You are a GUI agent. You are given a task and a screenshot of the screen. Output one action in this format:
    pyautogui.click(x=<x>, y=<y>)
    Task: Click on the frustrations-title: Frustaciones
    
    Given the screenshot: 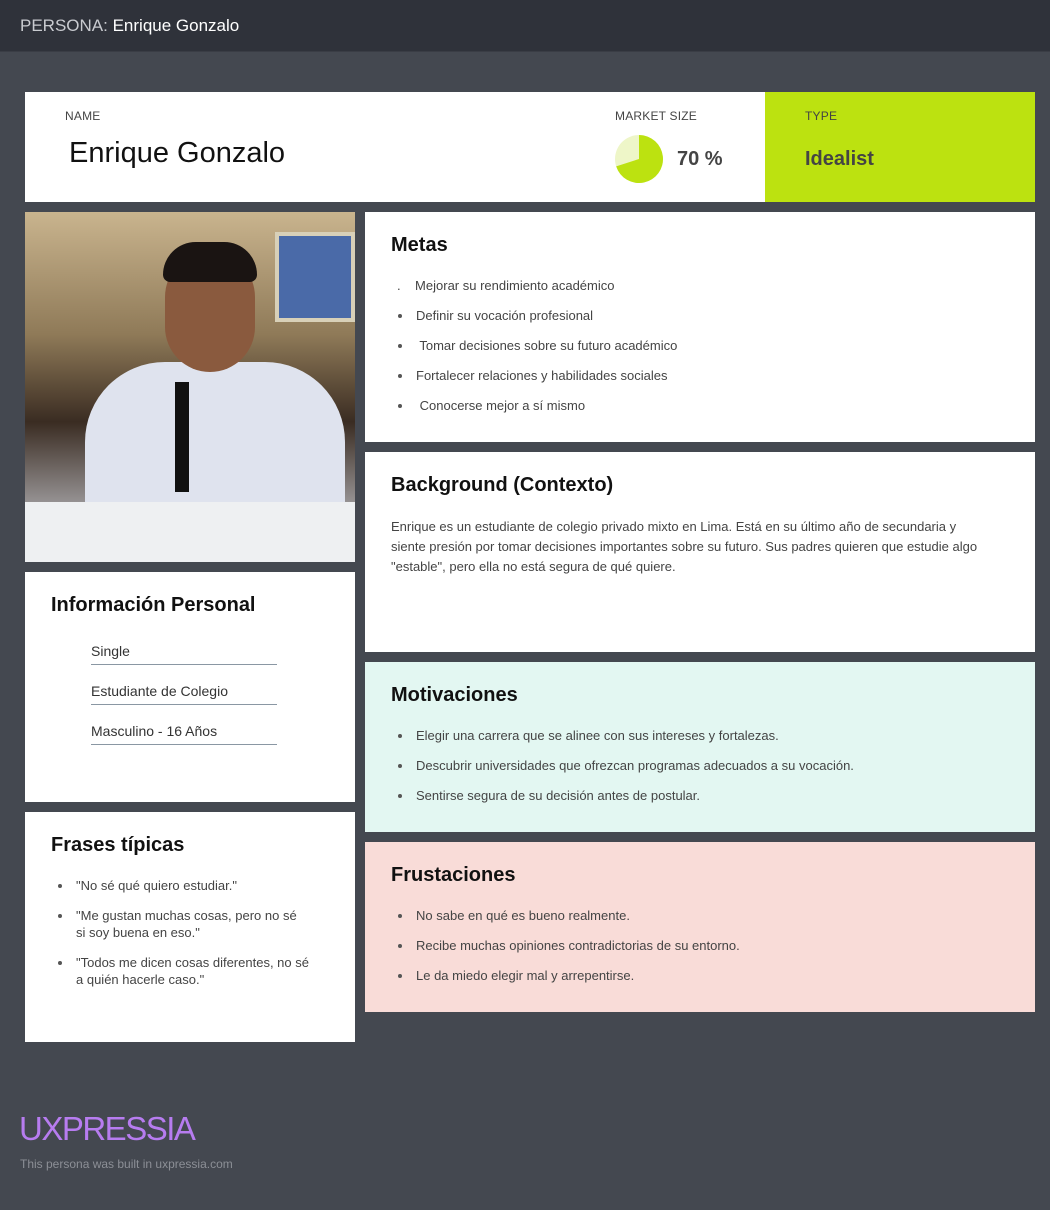 What is the action you would take?
    pyautogui.click(x=453, y=875)
    